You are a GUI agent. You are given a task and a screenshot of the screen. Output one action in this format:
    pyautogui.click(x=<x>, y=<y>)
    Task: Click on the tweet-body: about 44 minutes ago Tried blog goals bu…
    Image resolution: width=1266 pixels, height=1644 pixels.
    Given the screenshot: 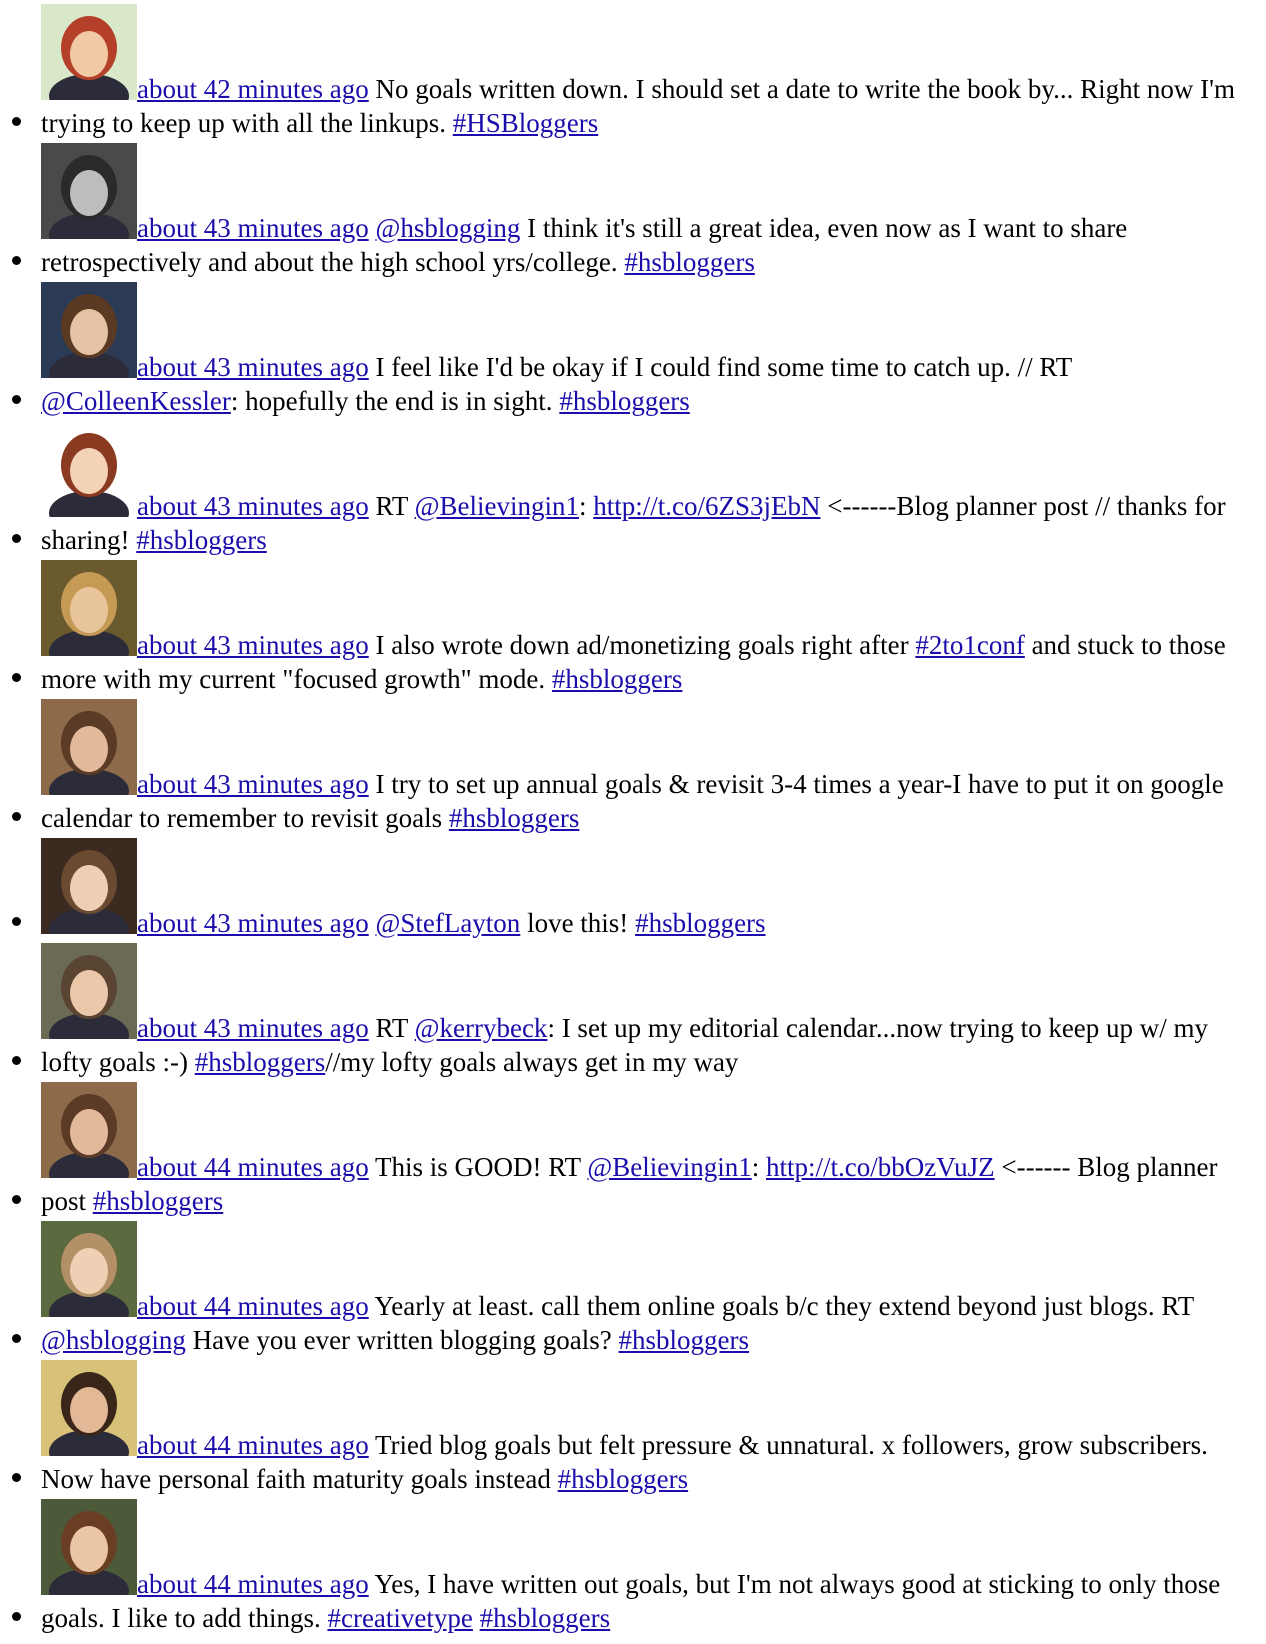 What is the action you would take?
    pyautogui.click(x=633, y=1428)
    